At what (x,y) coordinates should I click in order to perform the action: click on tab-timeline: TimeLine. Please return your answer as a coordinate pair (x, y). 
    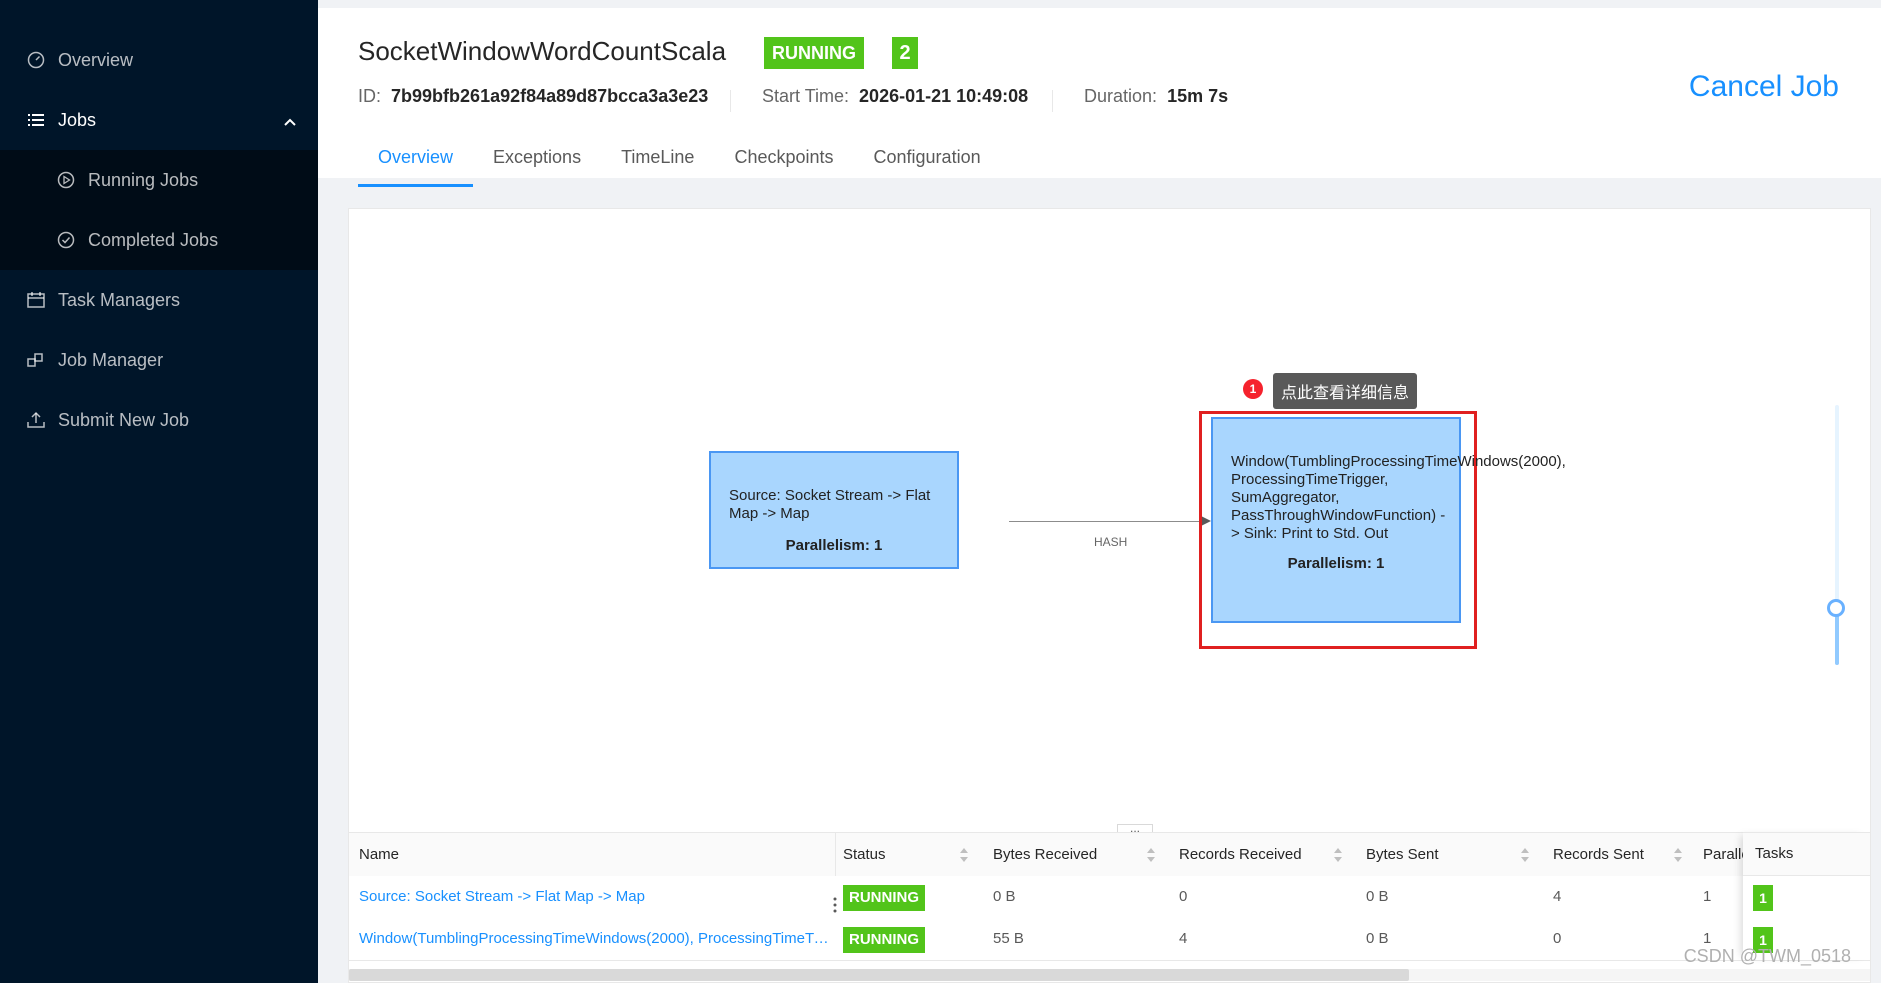
    Looking at the image, I should click on (657, 162).